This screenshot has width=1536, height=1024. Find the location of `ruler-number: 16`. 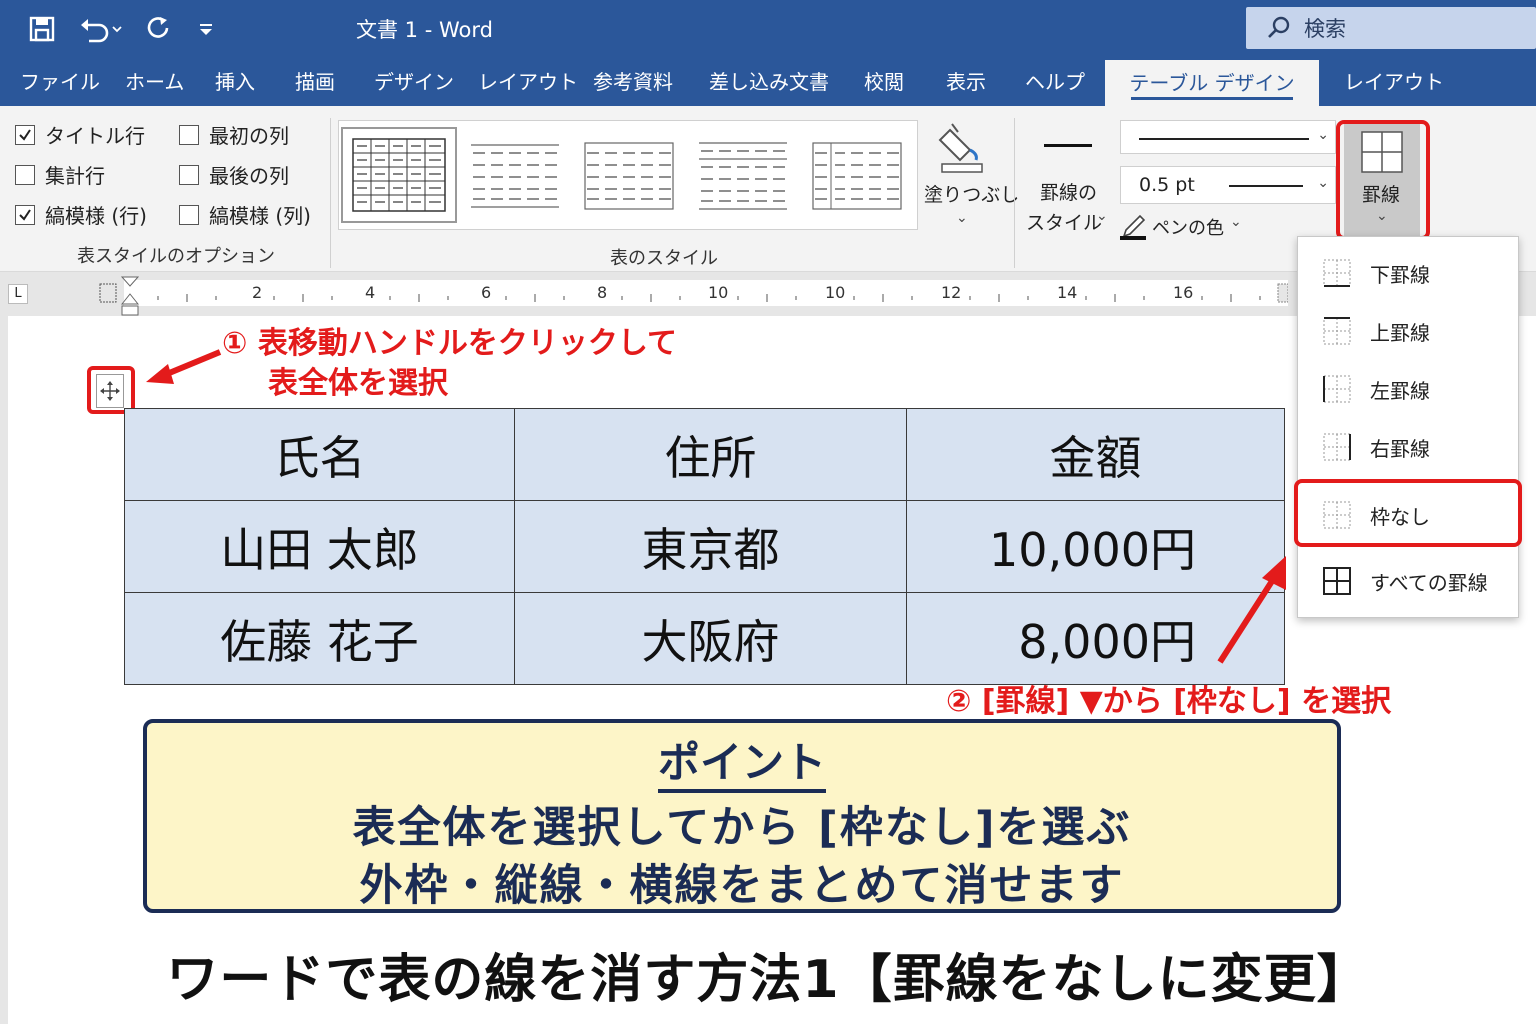

ruler-number: 16 is located at coordinates (1183, 292).